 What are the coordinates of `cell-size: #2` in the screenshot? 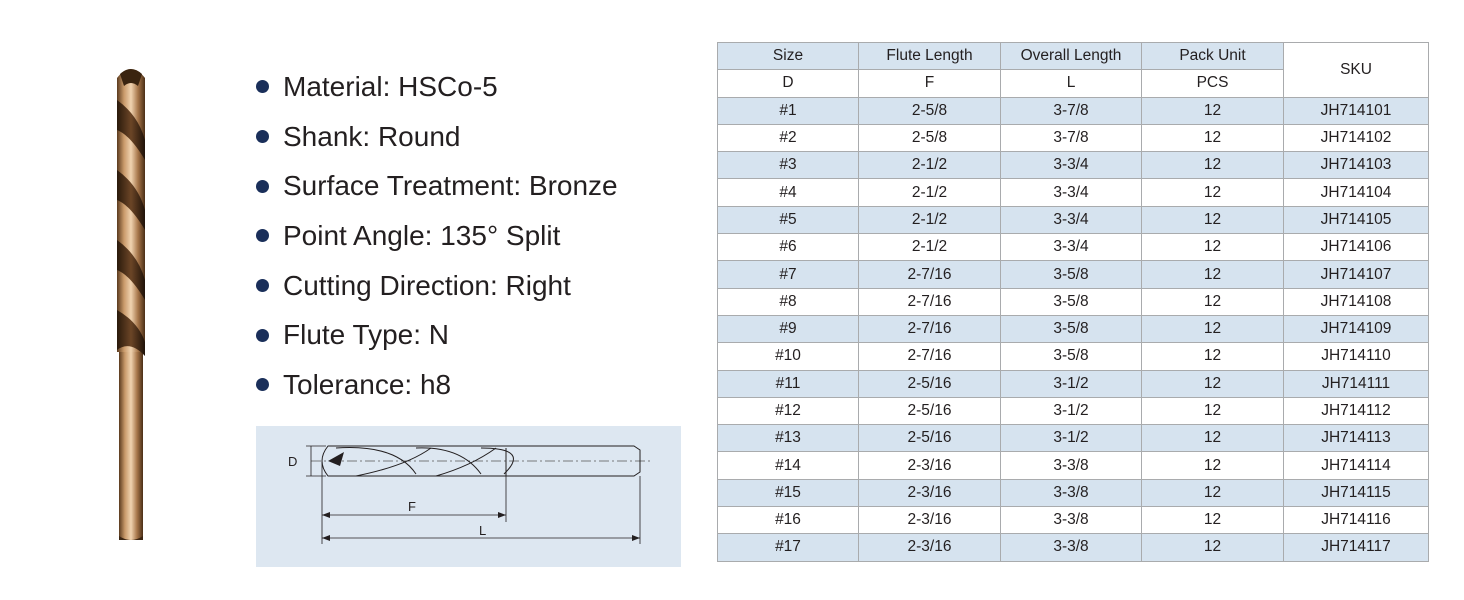 It's located at (788, 138).